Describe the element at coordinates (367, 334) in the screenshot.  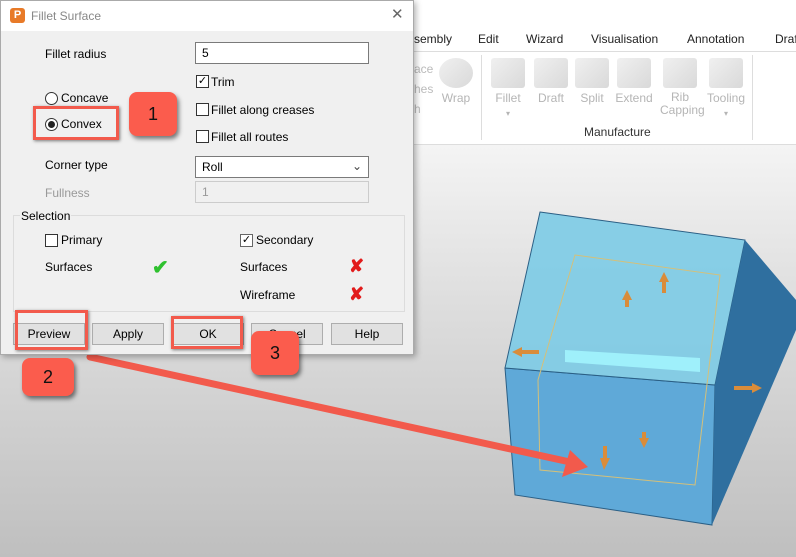
I see `help-button: Help` at that location.